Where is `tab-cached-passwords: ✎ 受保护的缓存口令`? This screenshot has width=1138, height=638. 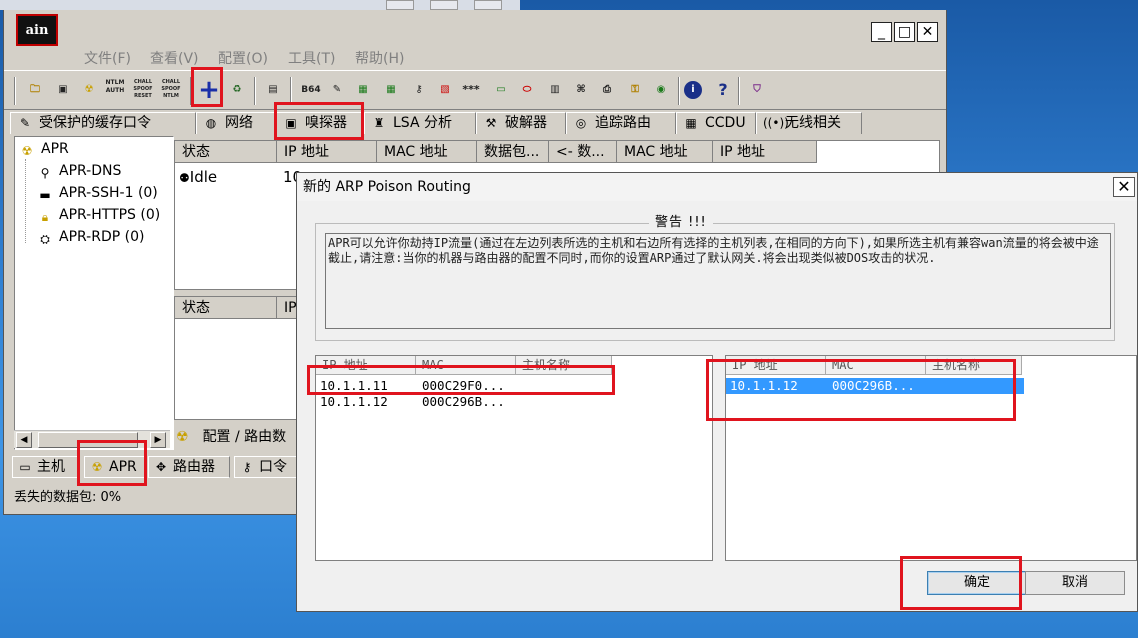
tab-cached-passwords: ✎ 受保护的缓存口令 is located at coordinates (103, 123).